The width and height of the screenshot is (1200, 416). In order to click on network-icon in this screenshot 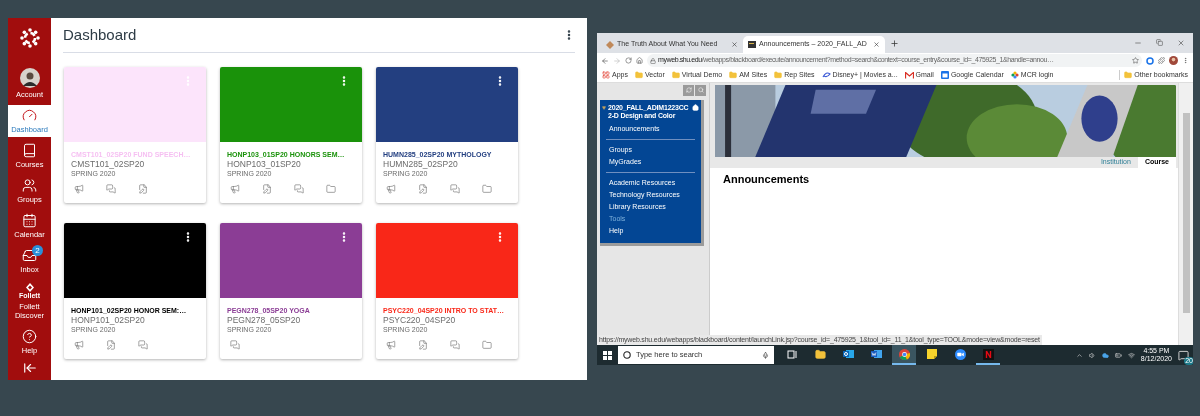, I will do `click(1131, 355)`.